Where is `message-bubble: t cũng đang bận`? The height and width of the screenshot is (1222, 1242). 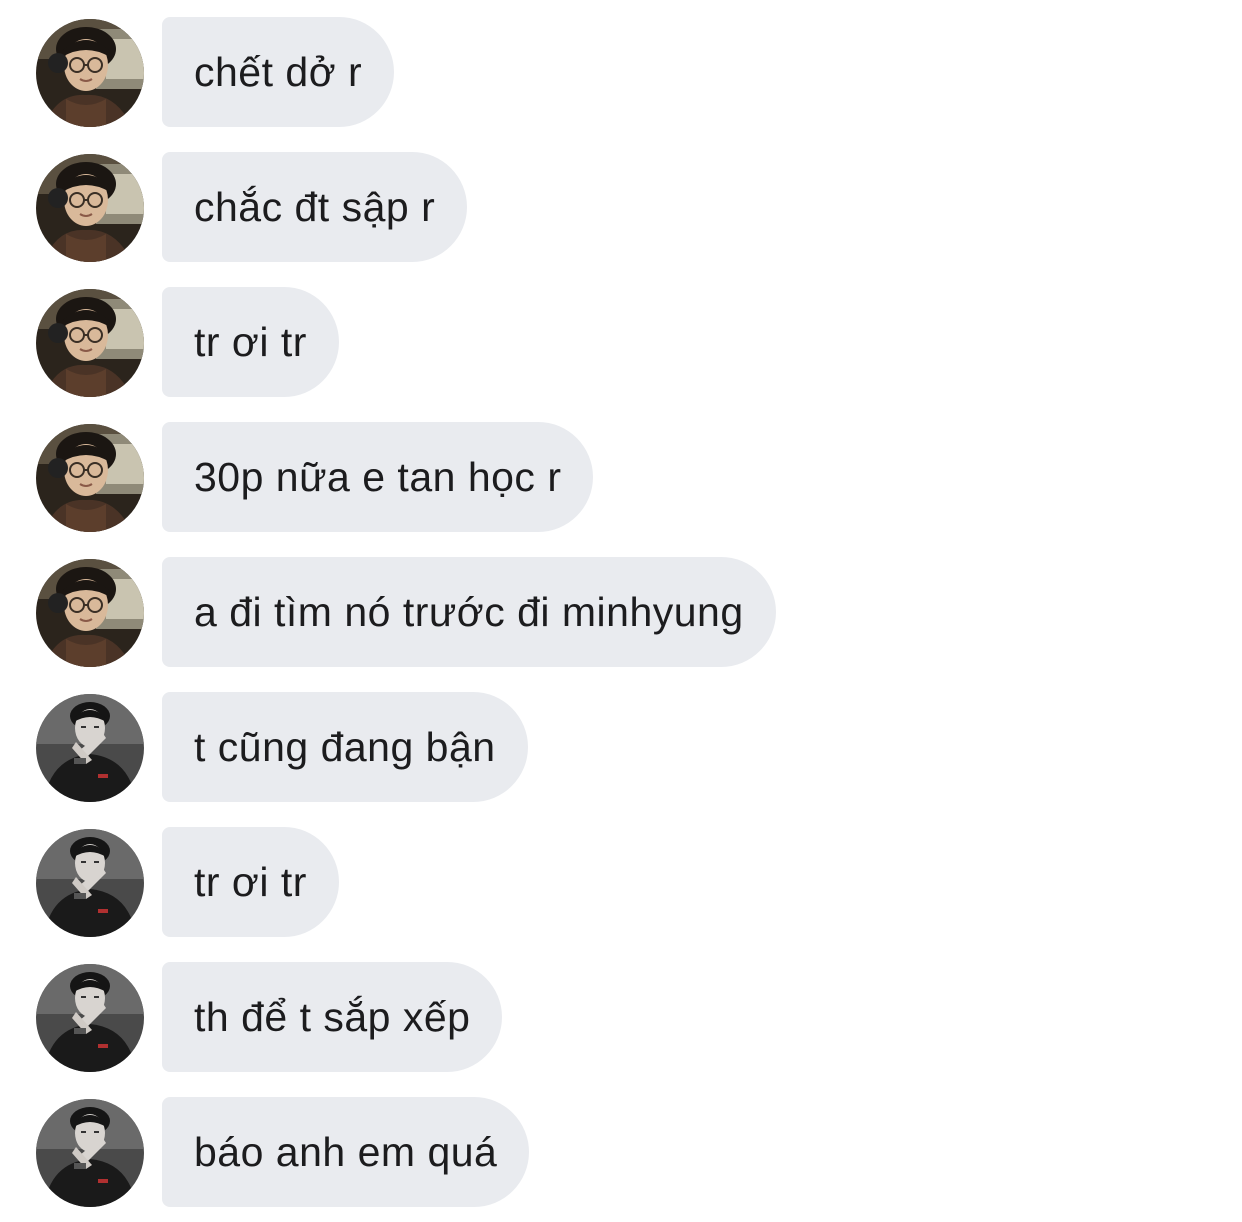
message-bubble: t cũng đang bận is located at coordinates (345, 747).